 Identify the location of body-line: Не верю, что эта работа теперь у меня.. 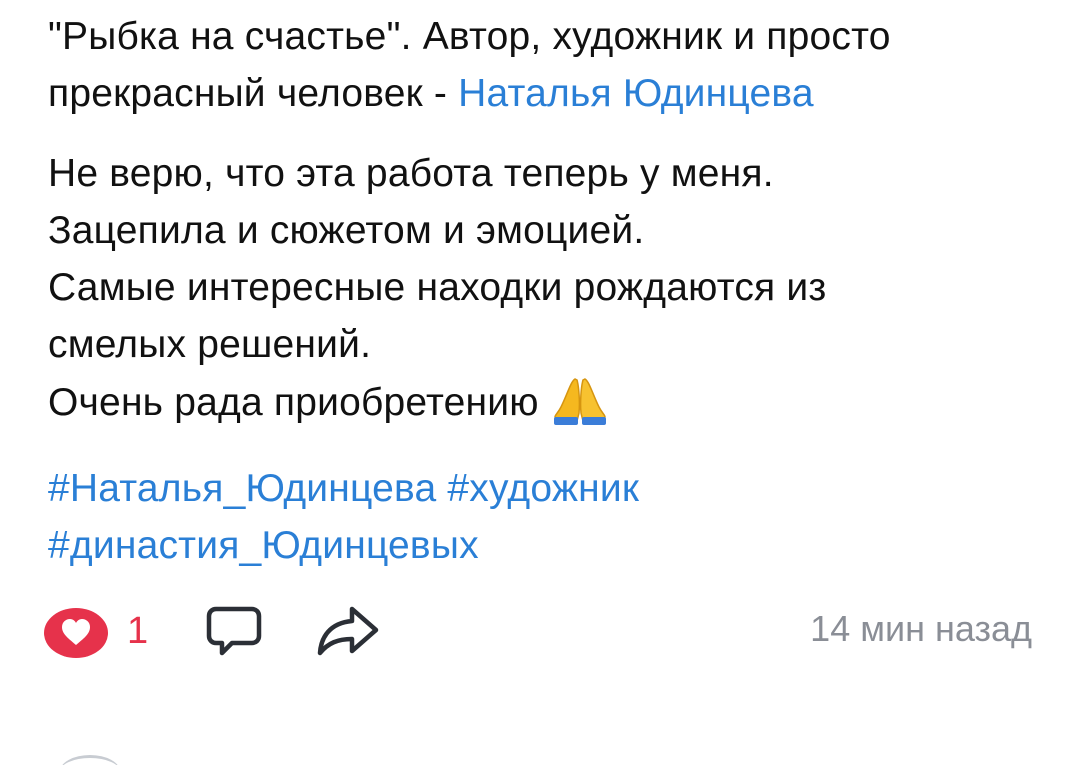
(411, 173).